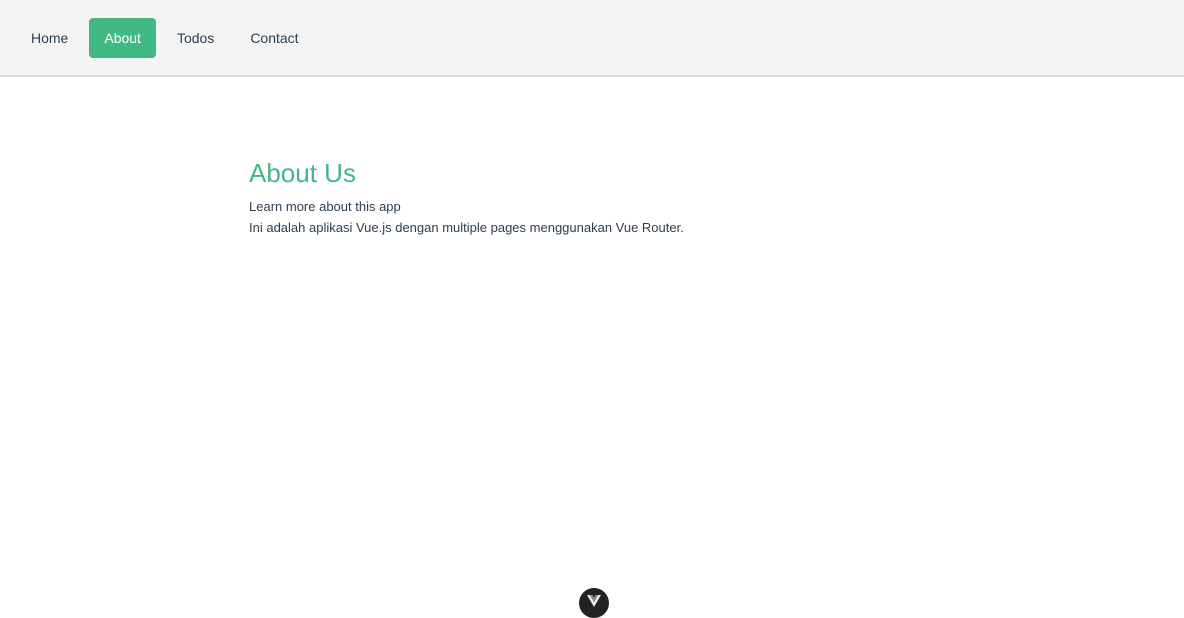 This screenshot has height=618, width=1184. What do you see at coordinates (325, 206) in the screenshot?
I see `page-subtitle: Learn more about this app` at bounding box center [325, 206].